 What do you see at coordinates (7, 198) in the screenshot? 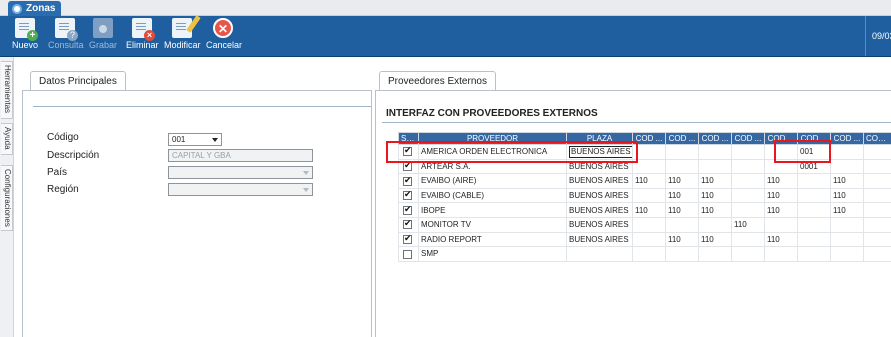
I see `side-tab-configuraciones: Configuraciones` at bounding box center [7, 198].